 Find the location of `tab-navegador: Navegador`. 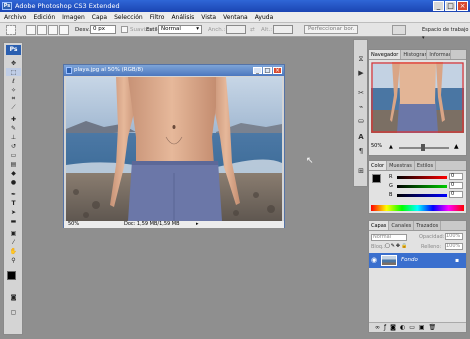

tab-navegador: Navegador is located at coordinates (385, 54).